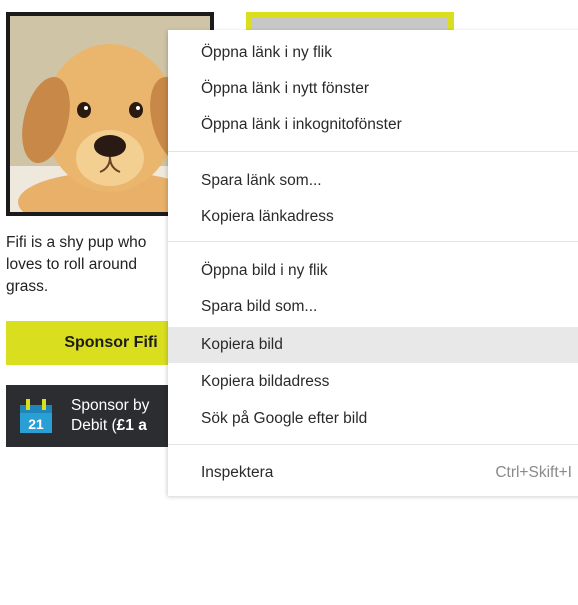 Image resolution: width=578 pixels, height=605 pixels. What do you see at coordinates (265, 381) in the screenshot?
I see `menu-item-label: Kopiera bildadress` at bounding box center [265, 381].